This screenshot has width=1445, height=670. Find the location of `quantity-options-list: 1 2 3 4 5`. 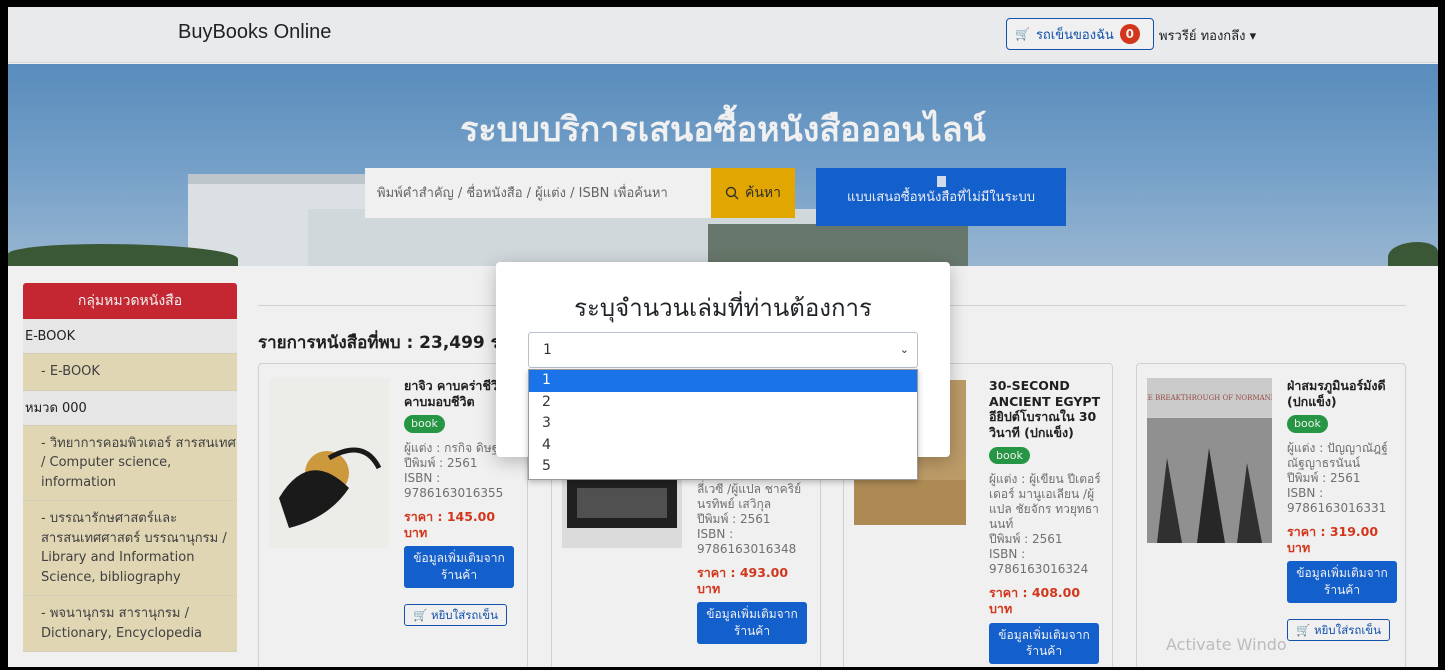

quantity-options-list: 1 2 3 4 5 is located at coordinates (723, 424).